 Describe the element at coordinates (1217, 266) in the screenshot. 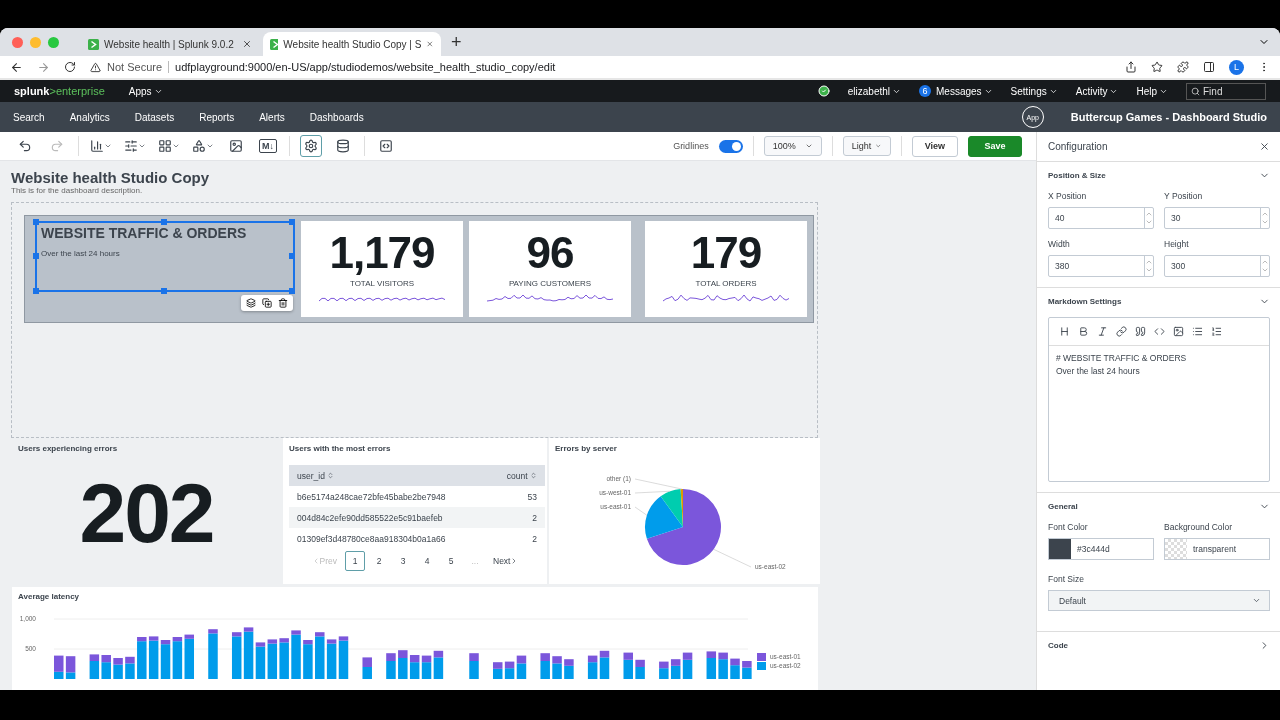

I see `number-field: 300` at that location.